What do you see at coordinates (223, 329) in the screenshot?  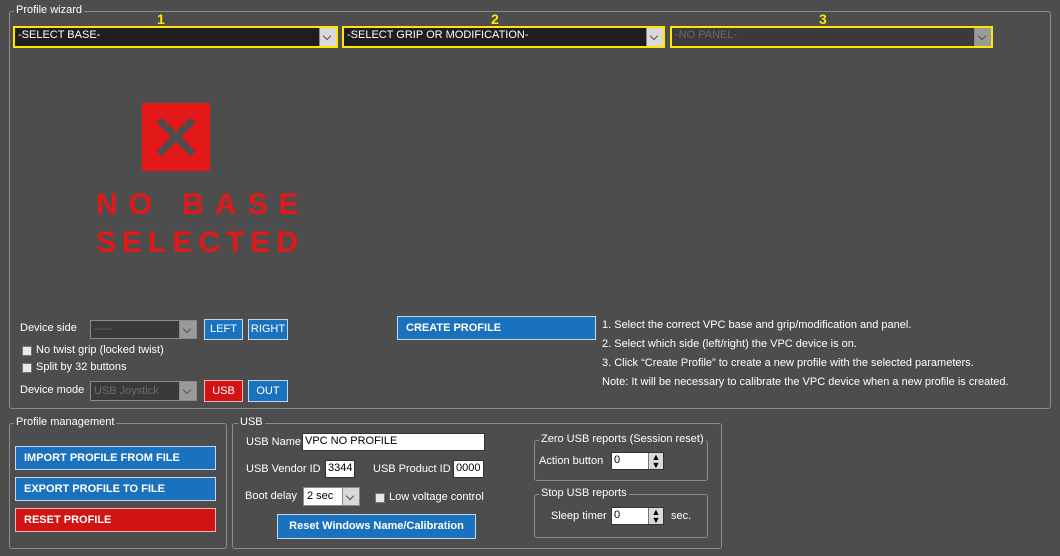 I see `left-button: LEFT` at bounding box center [223, 329].